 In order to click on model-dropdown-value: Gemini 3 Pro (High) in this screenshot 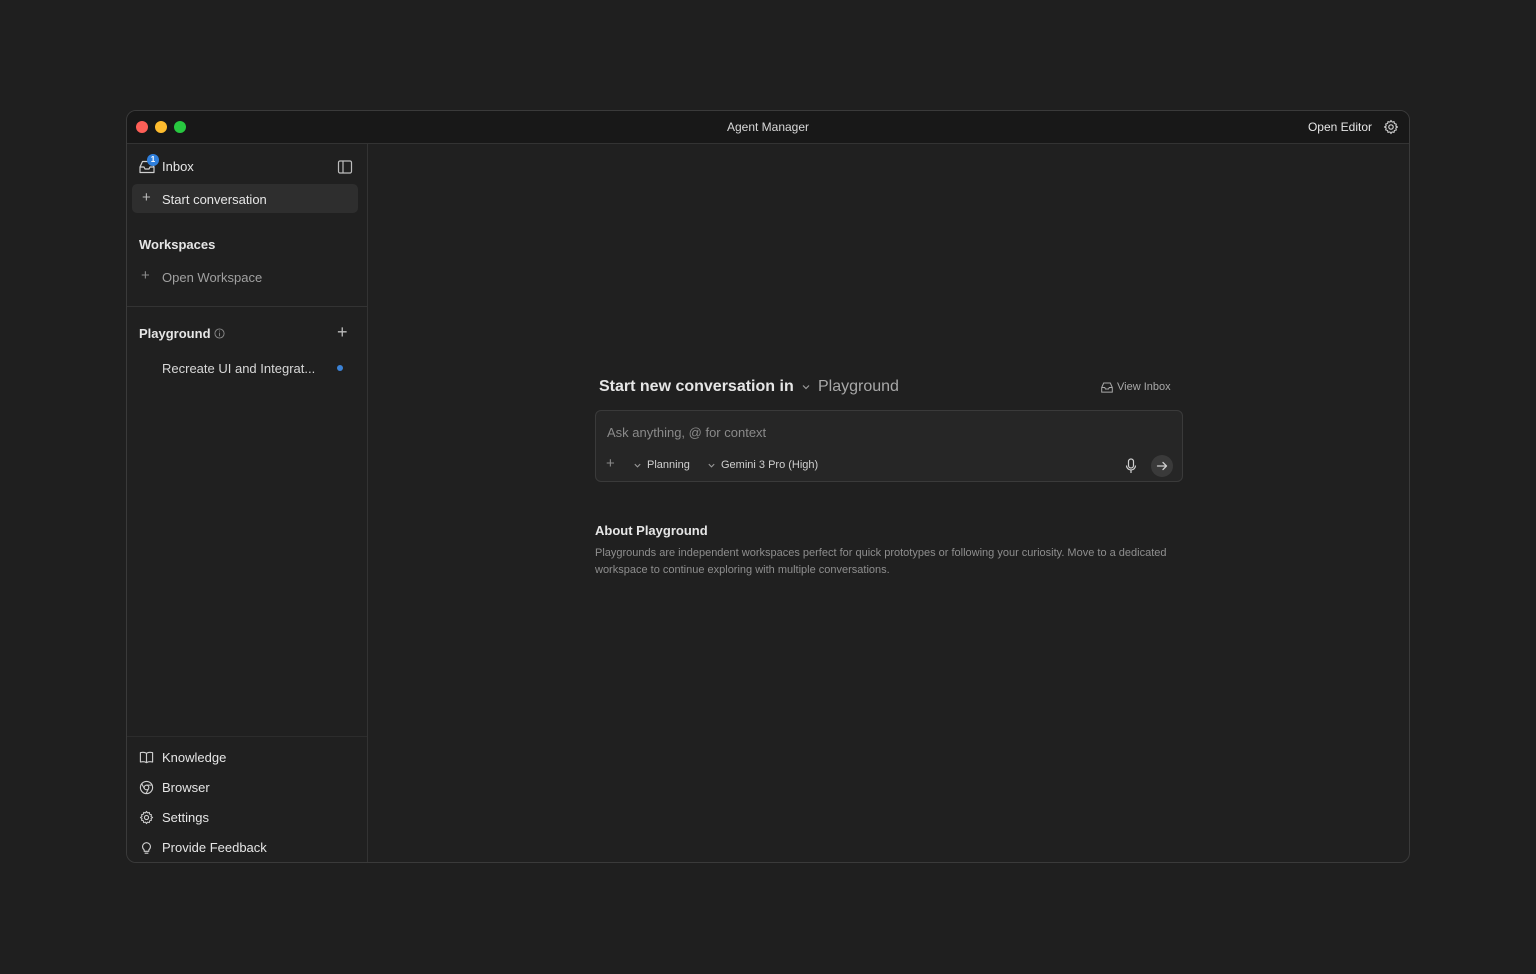, I will do `click(770, 465)`.